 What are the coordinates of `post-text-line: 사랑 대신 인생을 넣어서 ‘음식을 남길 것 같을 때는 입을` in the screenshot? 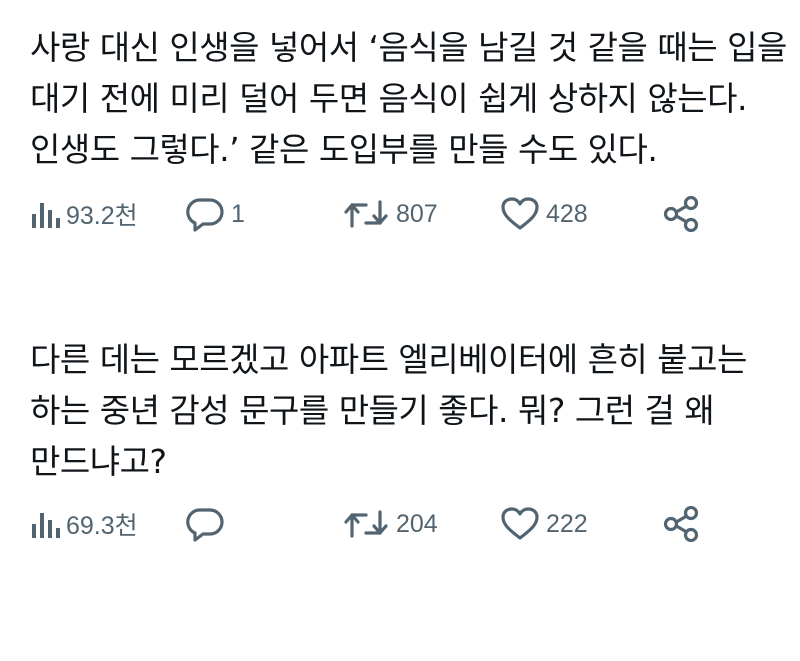 It's located at (408, 47).